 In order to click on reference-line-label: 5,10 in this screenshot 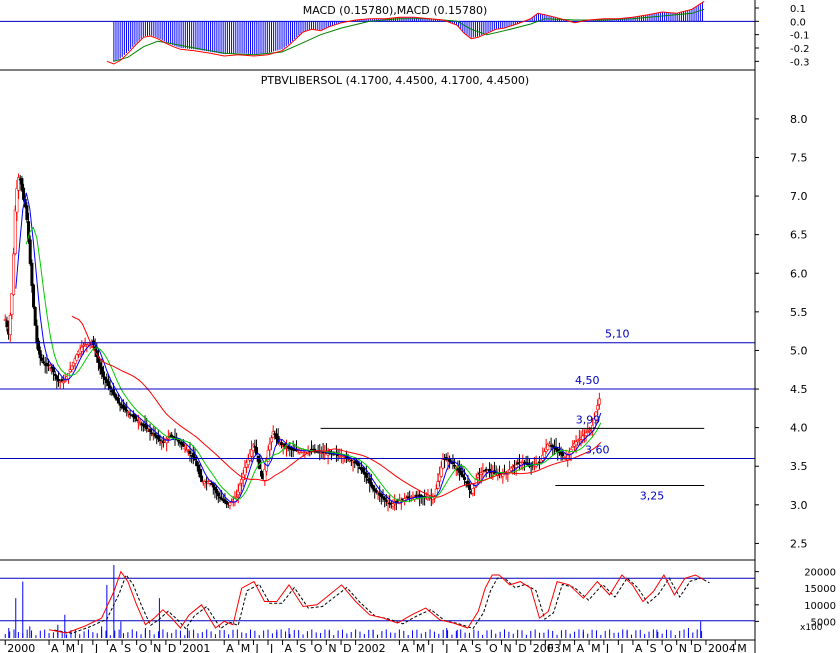, I will do `click(617, 334)`.